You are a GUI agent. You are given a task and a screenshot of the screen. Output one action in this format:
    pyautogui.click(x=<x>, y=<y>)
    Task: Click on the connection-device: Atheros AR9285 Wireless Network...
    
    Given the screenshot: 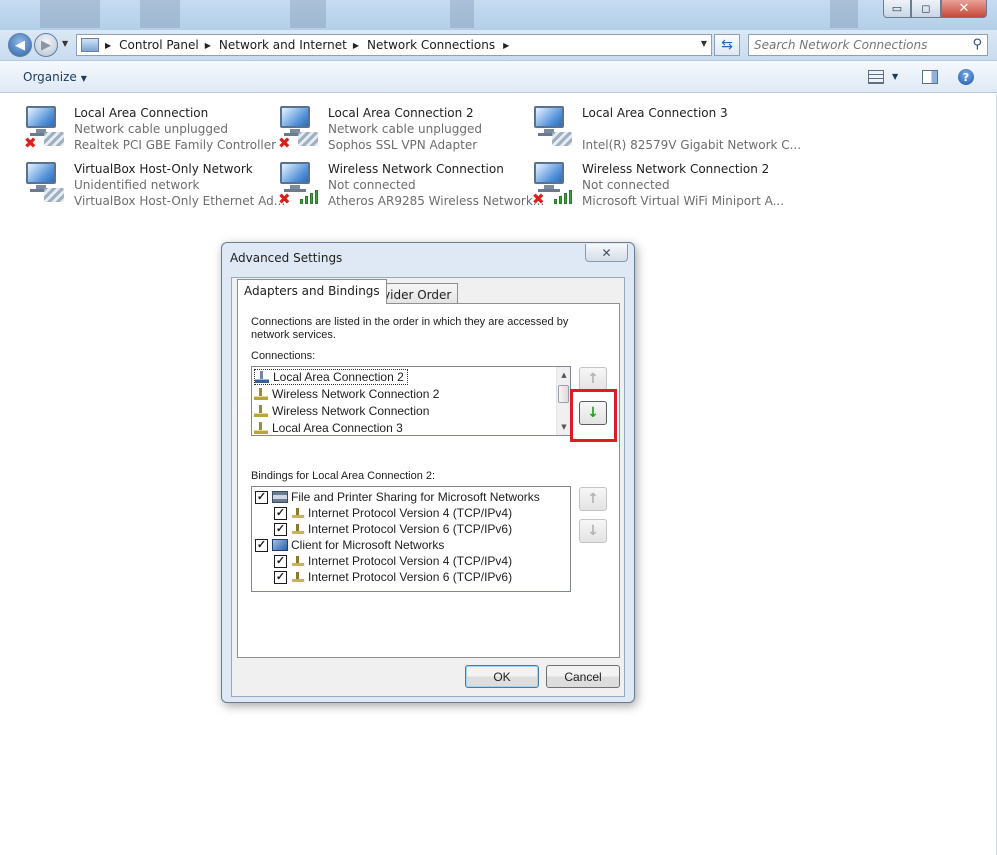 What is the action you would take?
    pyautogui.click(x=436, y=201)
    